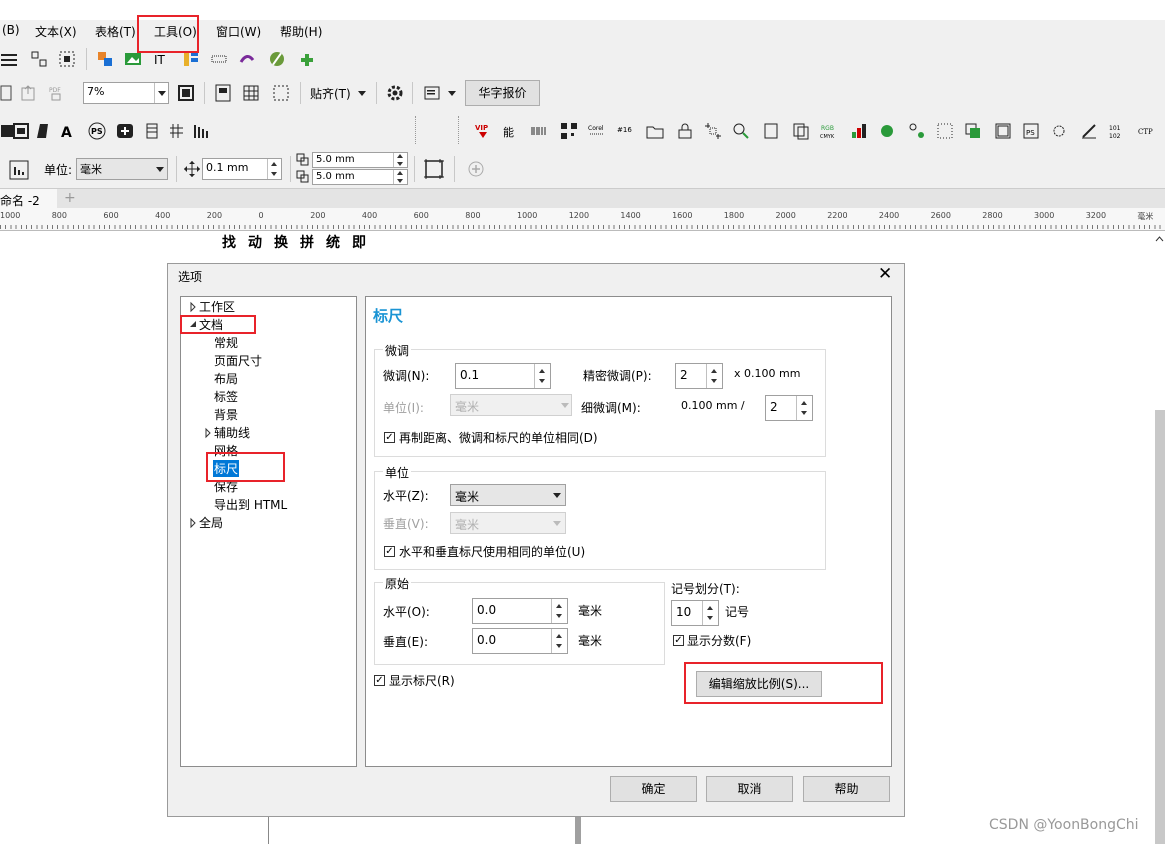 This screenshot has width=1165, height=844. Describe the element at coordinates (208, 433) in the screenshot. I see `expand-guidelines-icon` at that location.